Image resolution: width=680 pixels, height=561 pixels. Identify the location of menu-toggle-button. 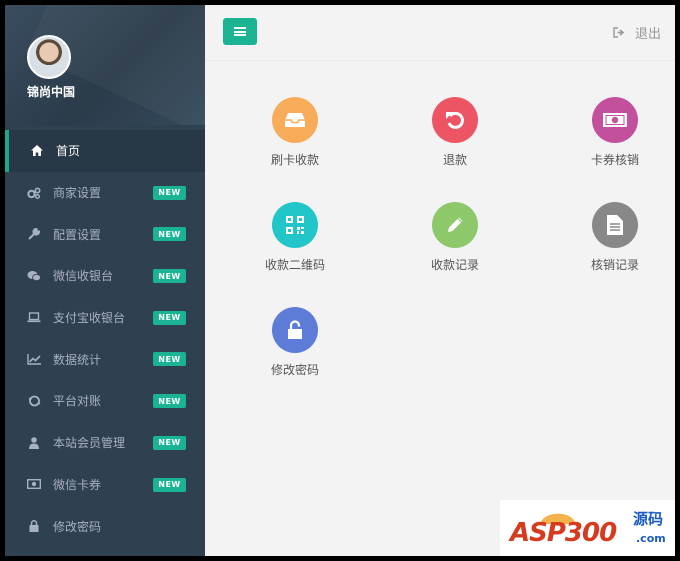
(240, 31).